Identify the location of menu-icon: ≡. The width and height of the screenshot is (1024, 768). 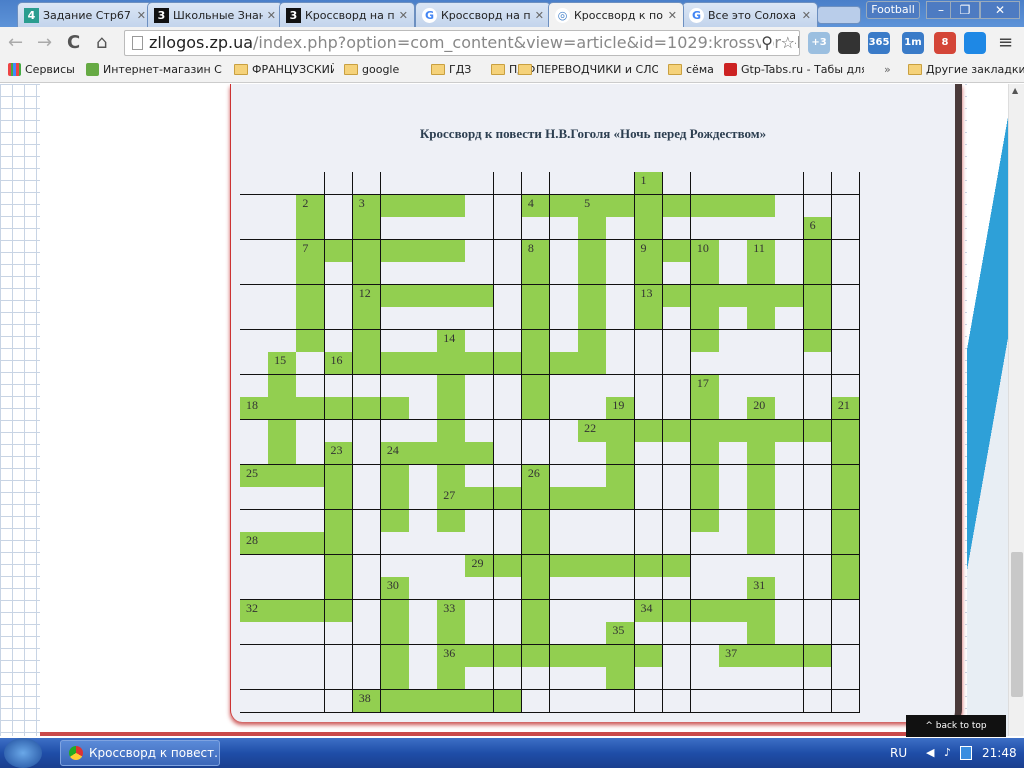
(1005, 42).